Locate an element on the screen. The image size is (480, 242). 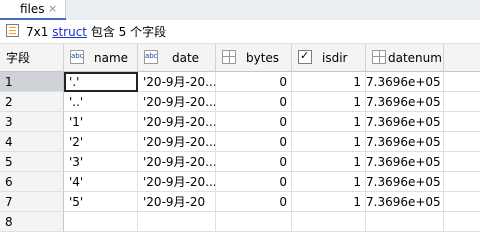
table-row: 3 '1' '20-9月-20... 0 1 7.3696e+05 is located at coordinates (240, 122).